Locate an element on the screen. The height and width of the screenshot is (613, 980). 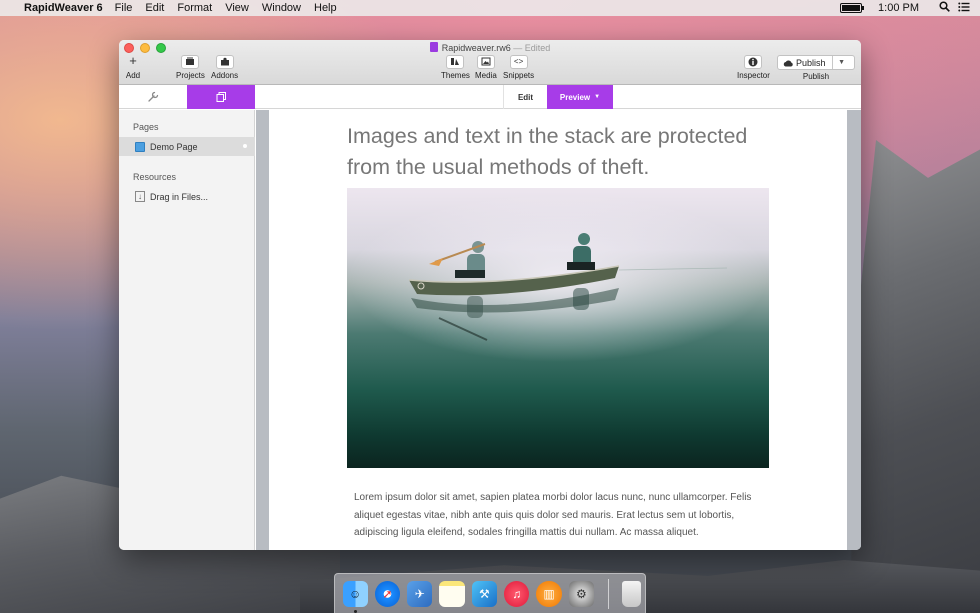
dock-safari: ➚ is located at coordinates (387, 593).